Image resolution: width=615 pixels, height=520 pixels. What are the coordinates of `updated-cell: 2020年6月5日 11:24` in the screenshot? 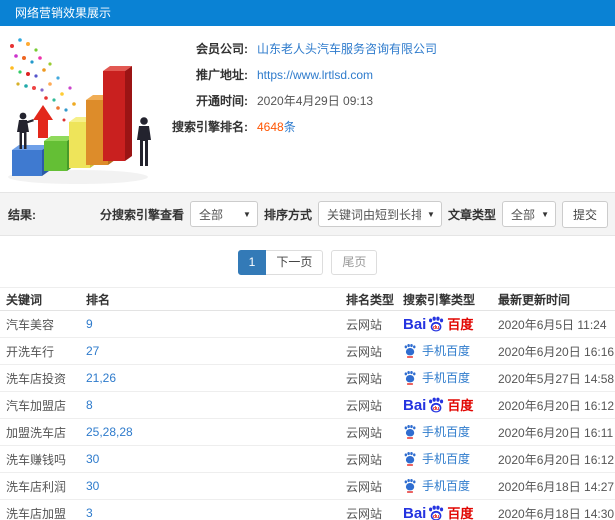 It's located at (553, 324).